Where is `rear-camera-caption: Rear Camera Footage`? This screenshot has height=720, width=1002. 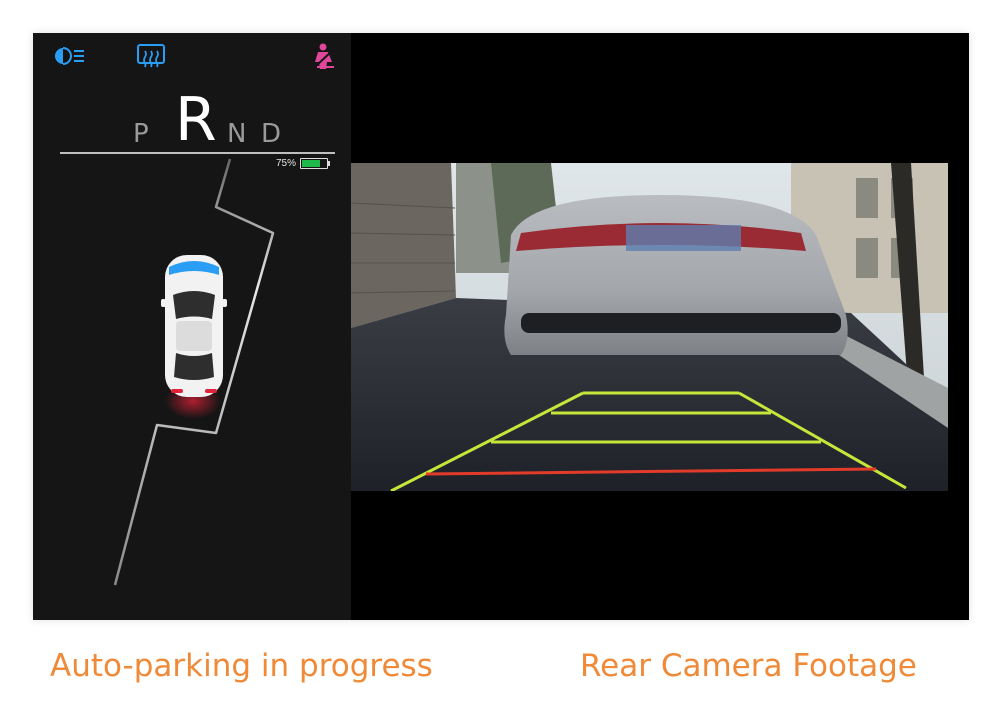 rear-camera-caption: Rear Camera Footage is located at coordinates (748, 666).